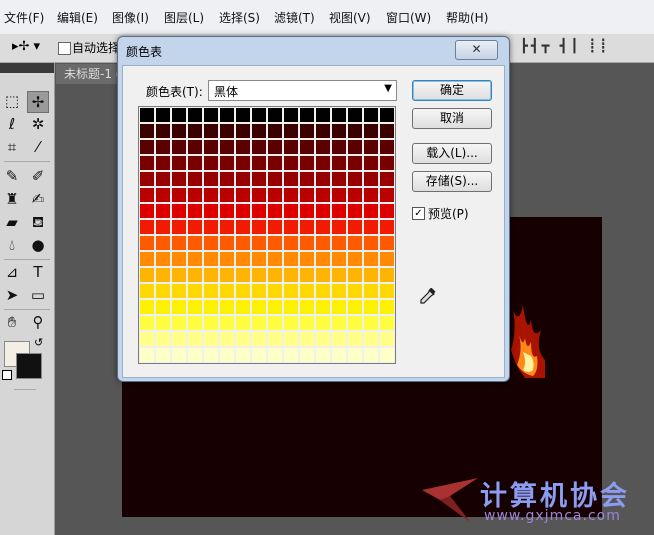 The height and width of the screenshot is (535, 654). I want to click on ok-button: 确定, so click(452, 90).